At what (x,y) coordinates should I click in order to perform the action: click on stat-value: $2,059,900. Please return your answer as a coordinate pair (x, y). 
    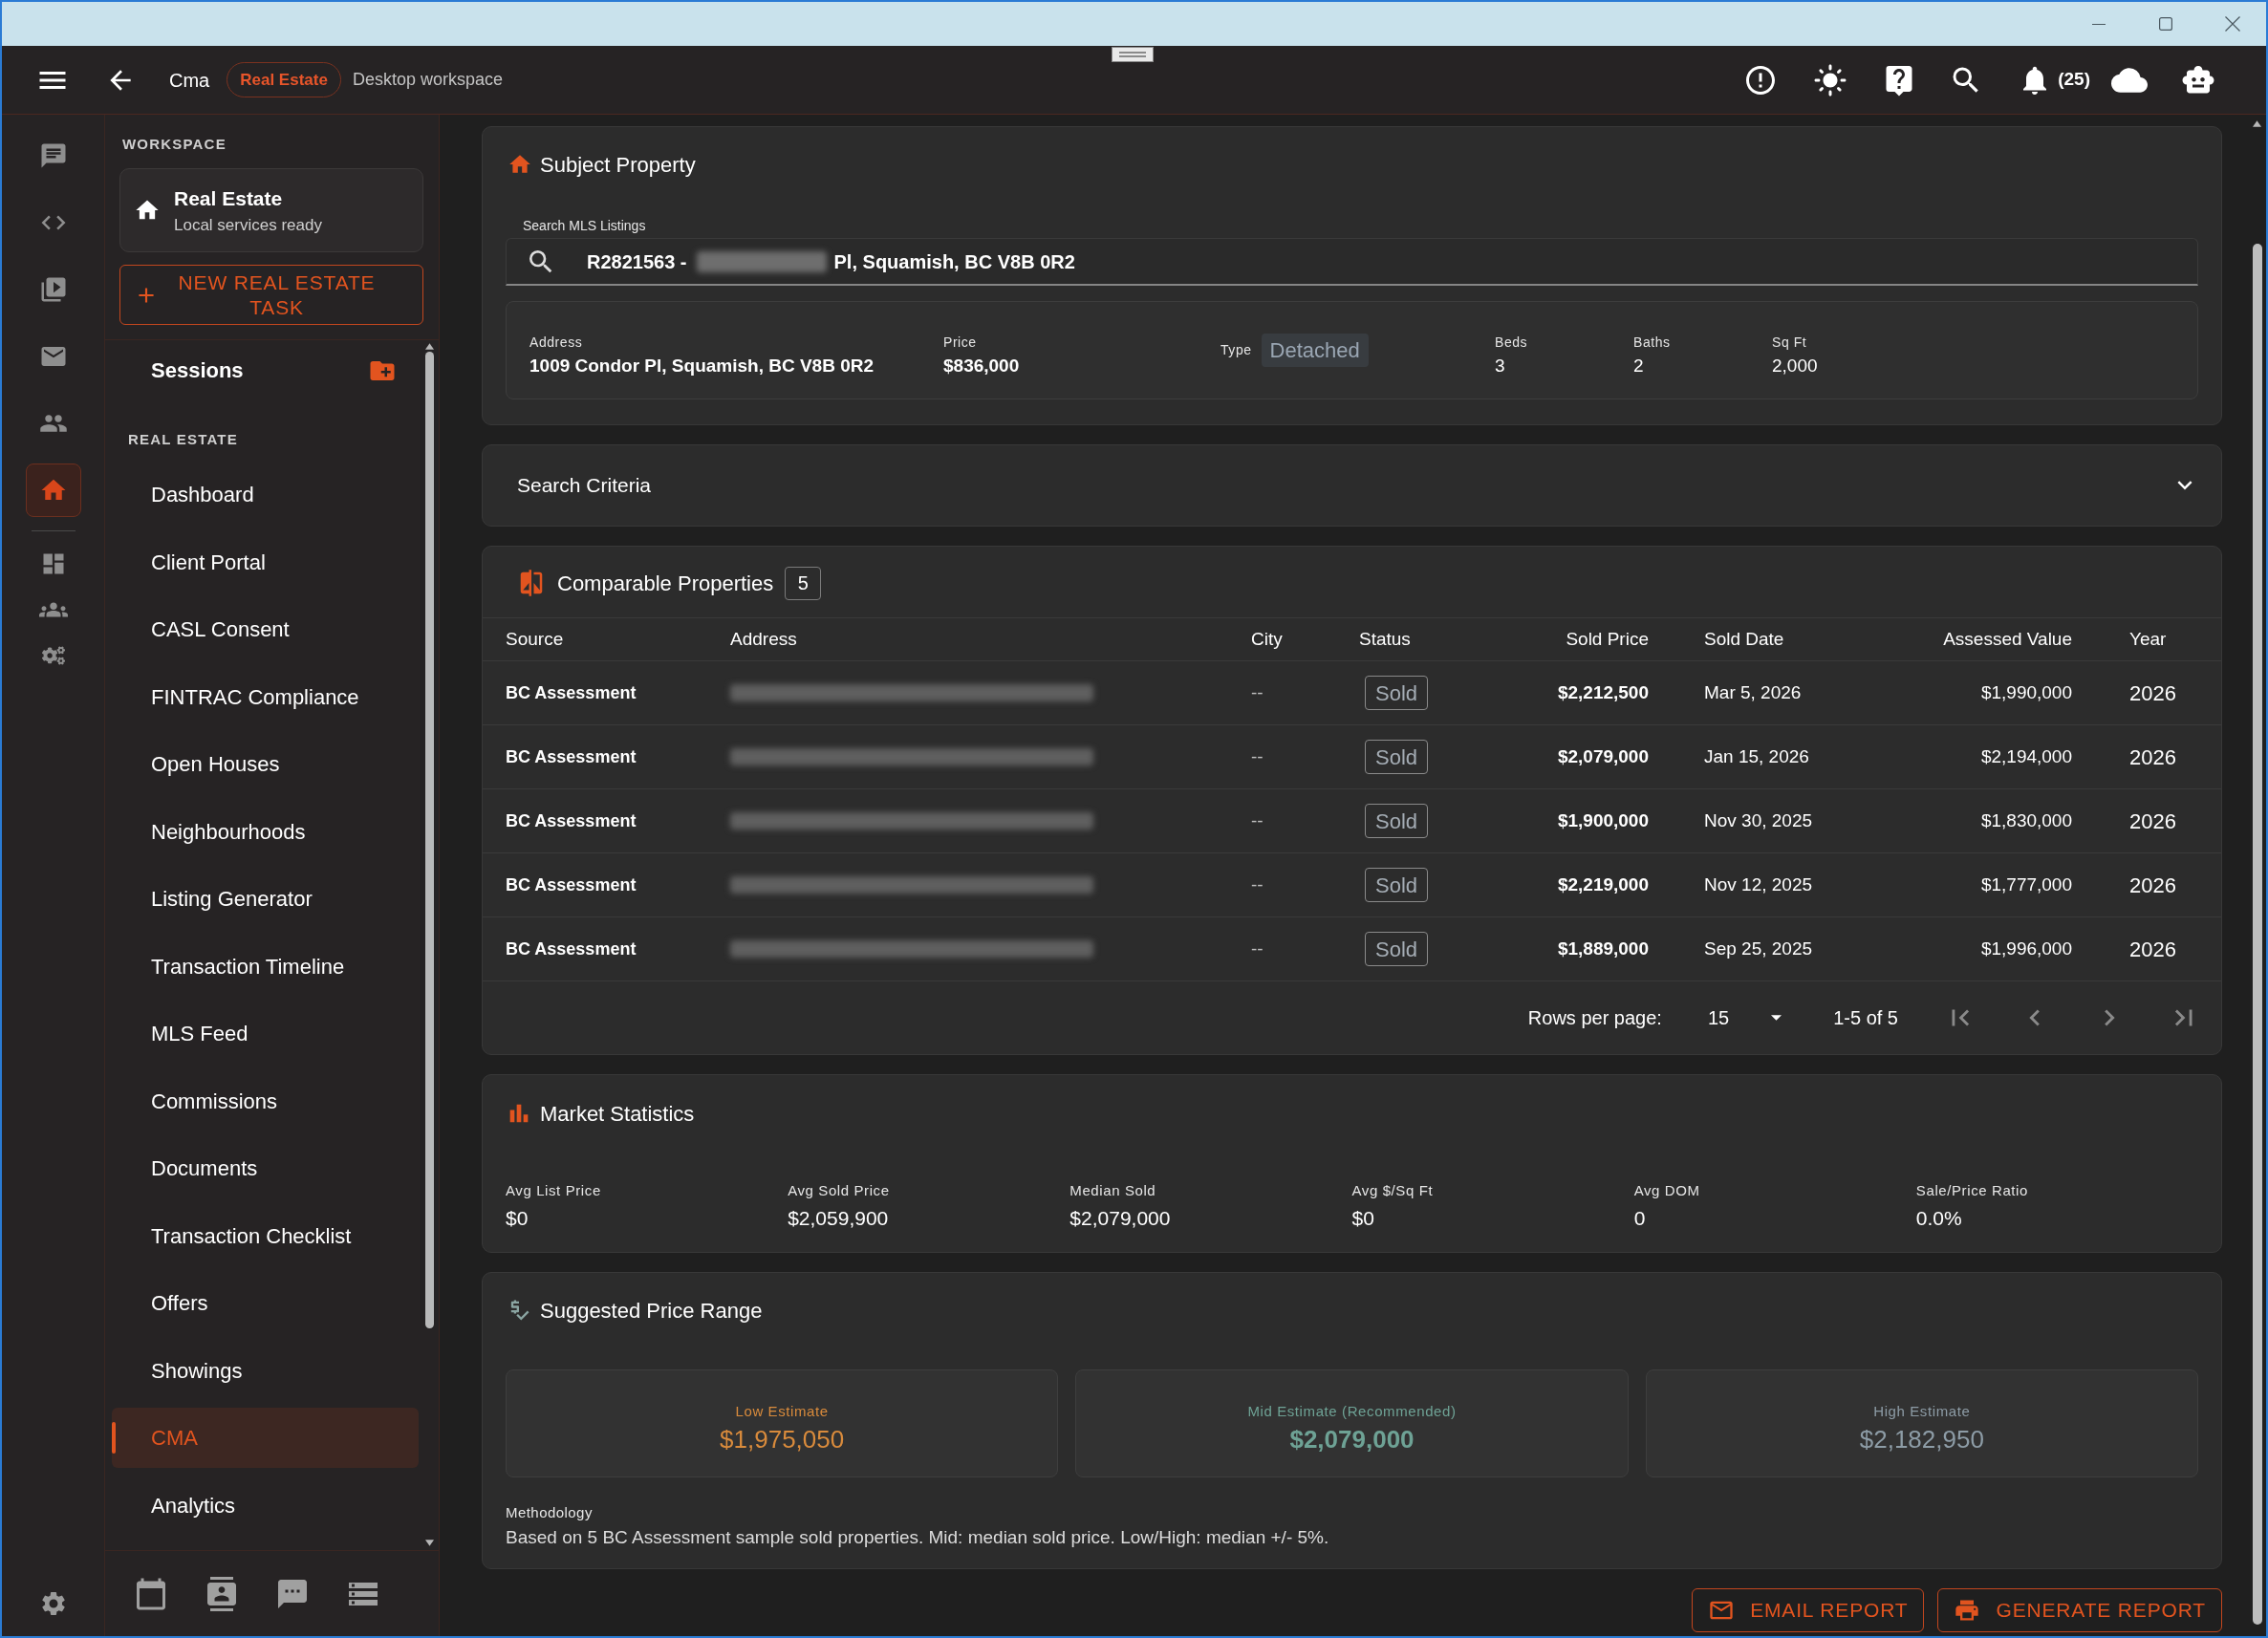
    Looking at the image, I should click on (839, 1218).